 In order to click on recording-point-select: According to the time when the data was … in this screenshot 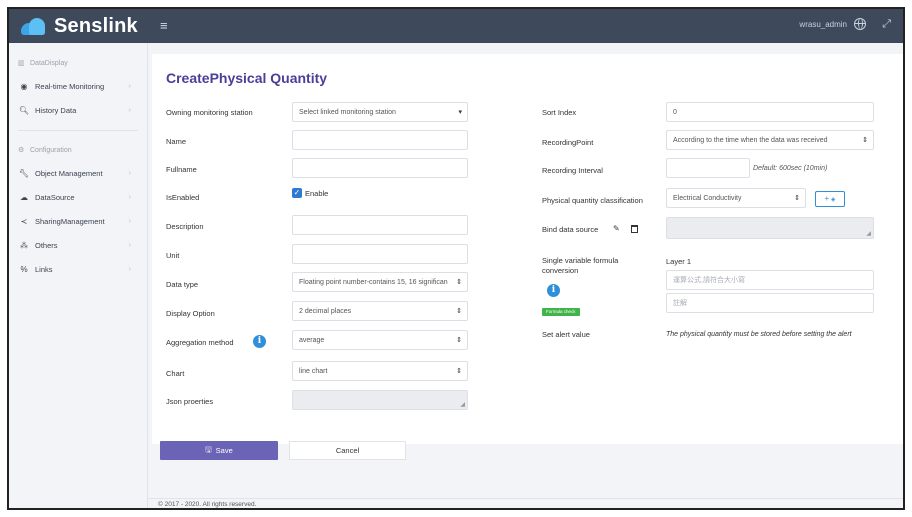, I will do `click(770, 140)`.